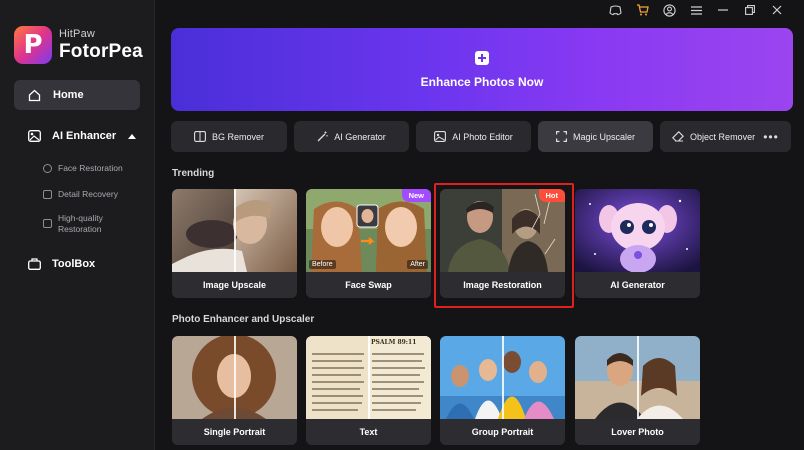  Describe the element at coordinates (637, 432) in the screenshot. I see `card-label: Lover Photo` at that location.